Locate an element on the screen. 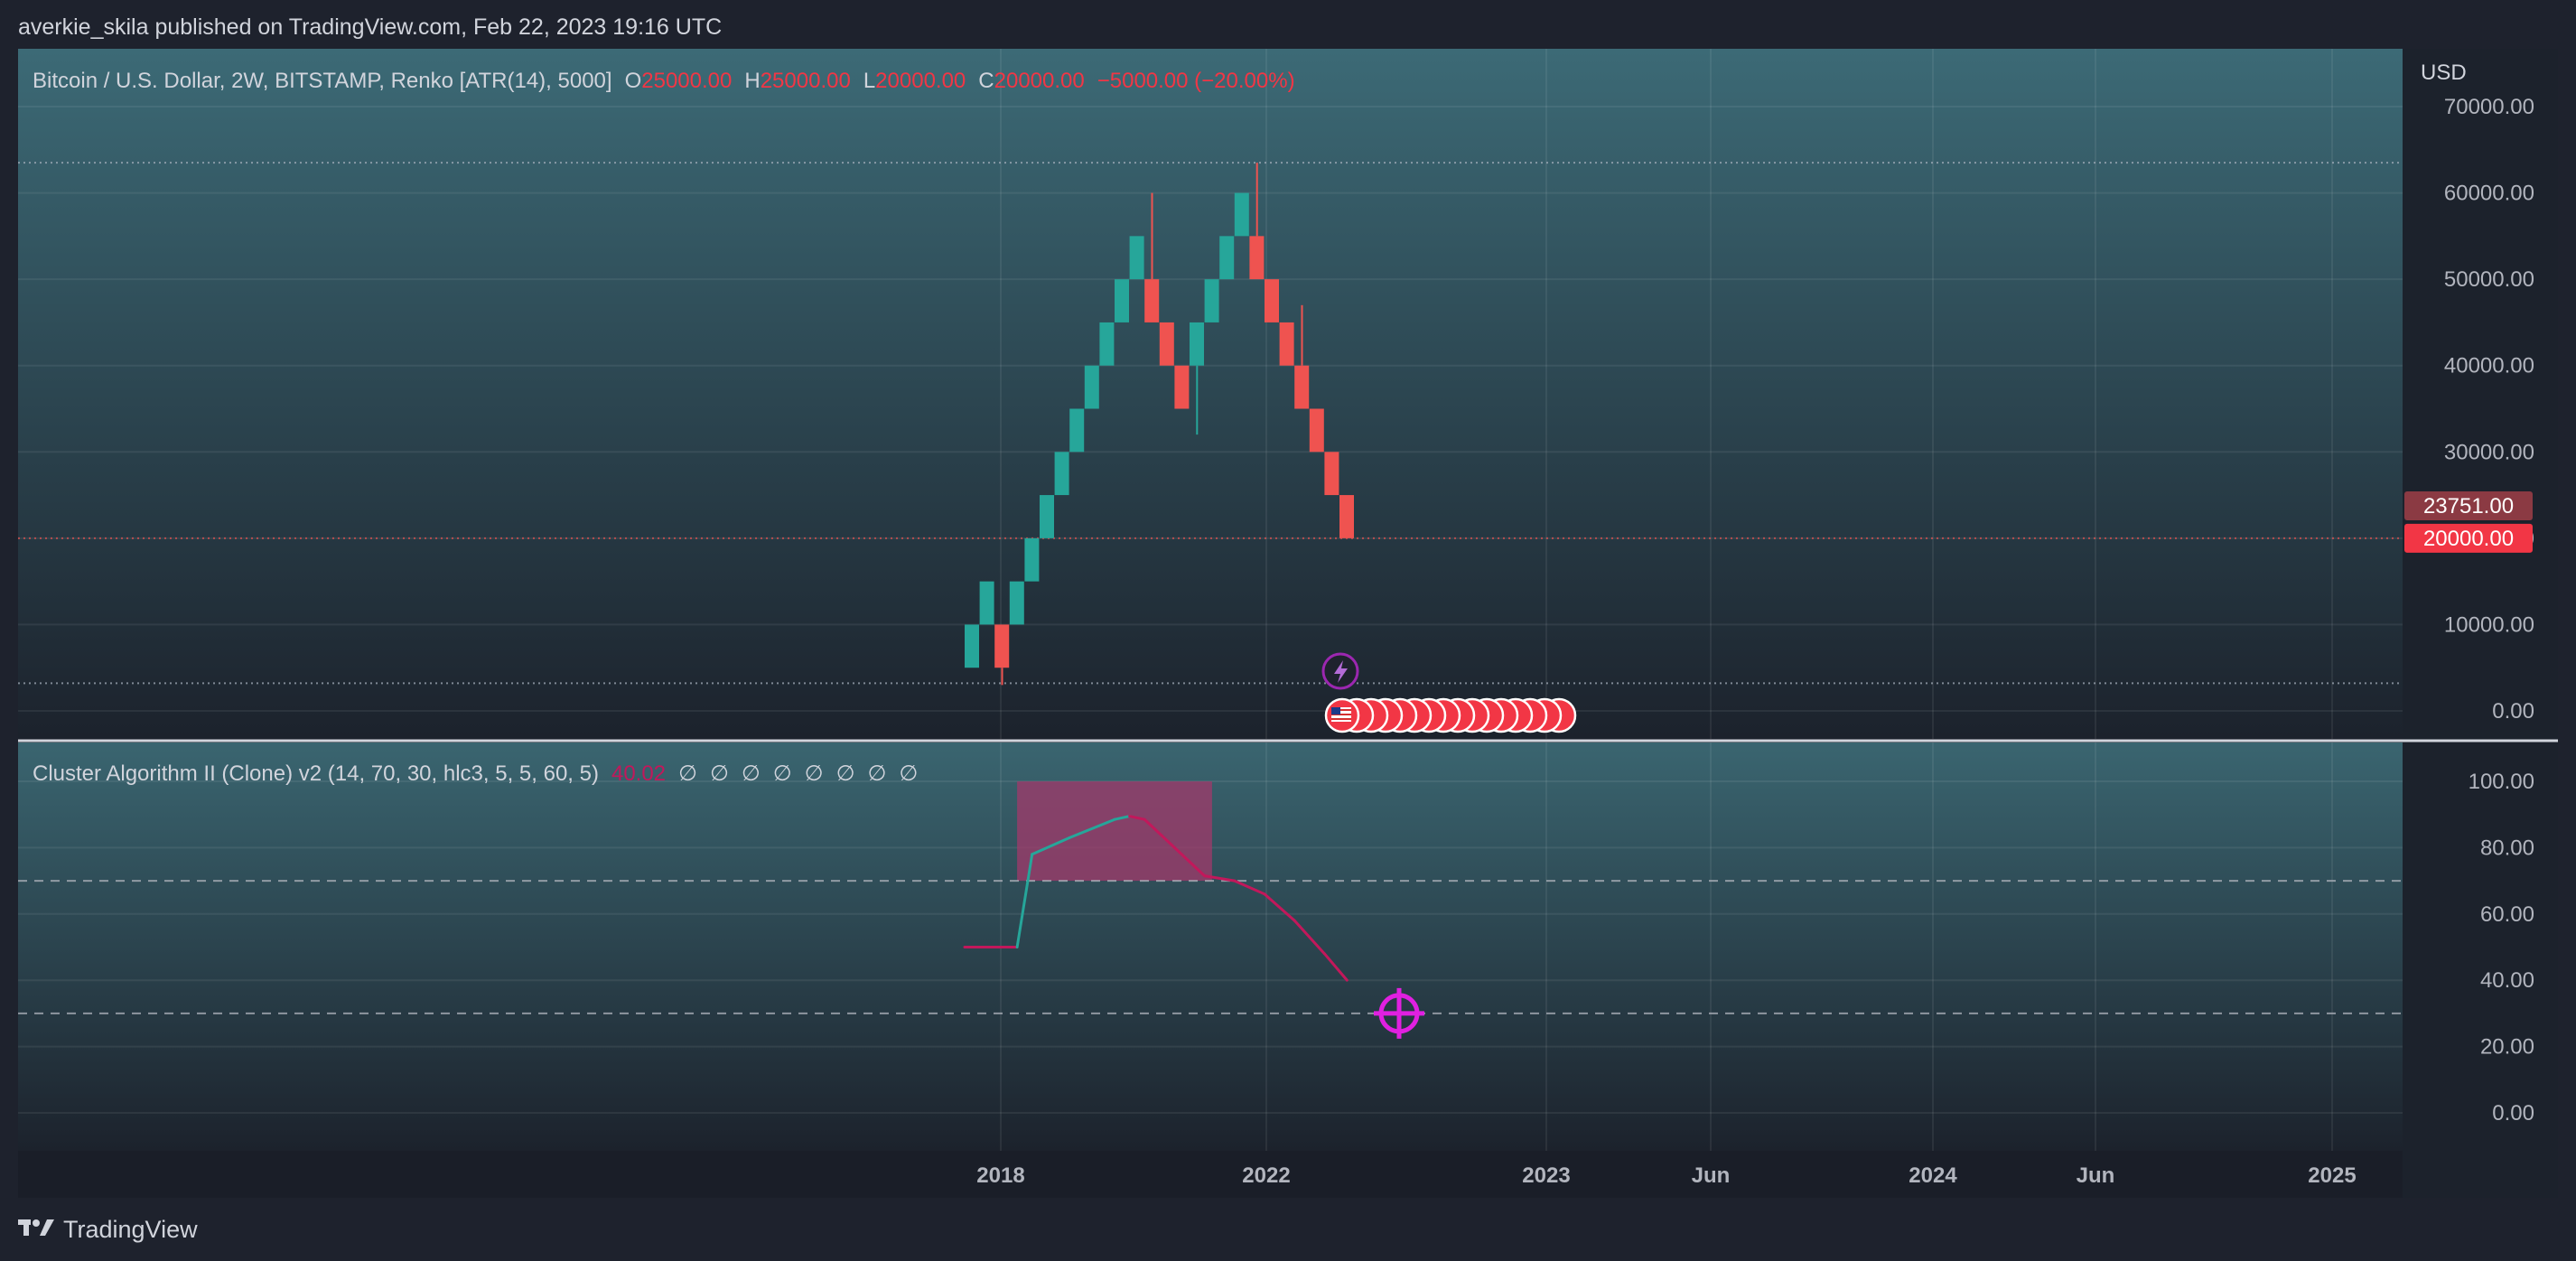 This screenshot has height=1261, width=2576. price-tick-label: 0.00 is located at coordinates (2513, 711).